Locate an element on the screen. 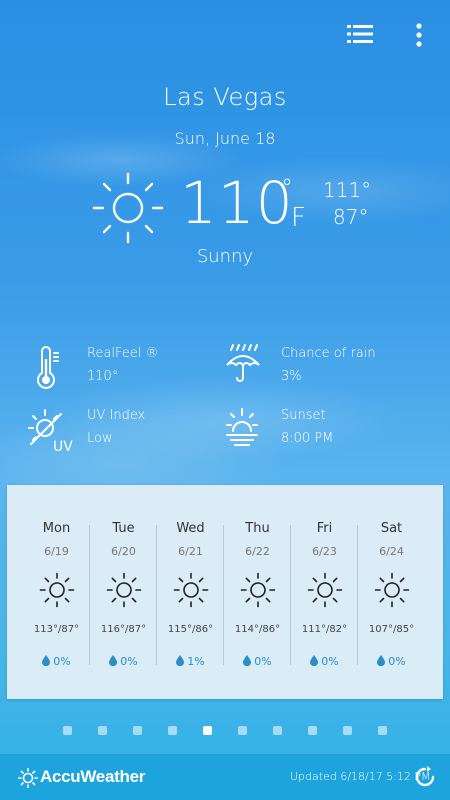 This screenshot has width=450, height=800. forecast-rain-chance: 1% is located at coordinates (190, 661).